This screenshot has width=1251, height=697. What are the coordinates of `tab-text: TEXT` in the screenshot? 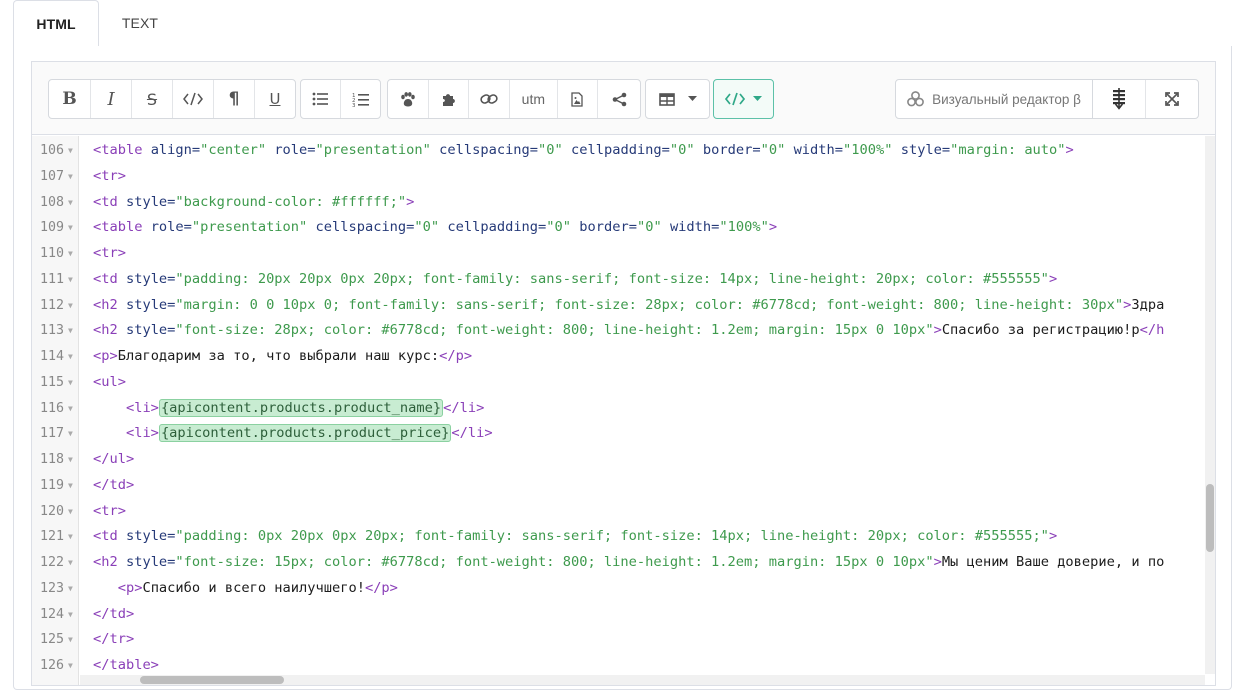 It's located at (140, 24).